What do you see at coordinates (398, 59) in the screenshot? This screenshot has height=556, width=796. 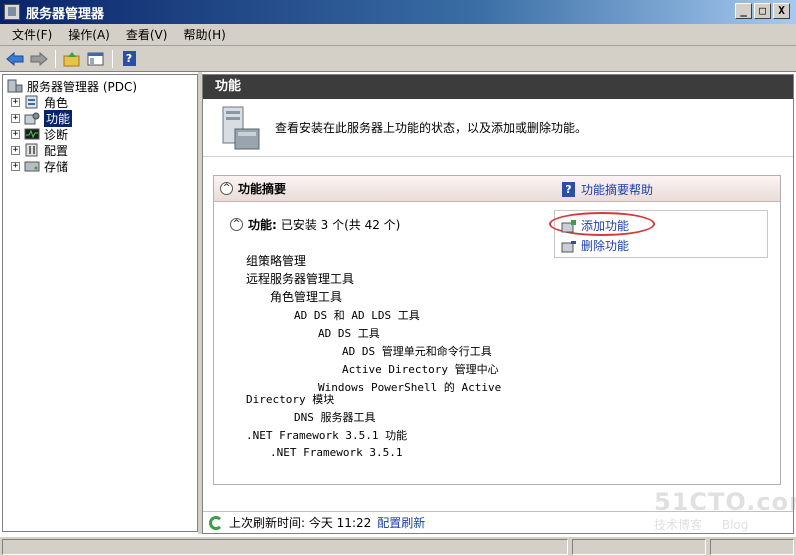 I see `toolbar: ?` at bounding box center [398, 59].